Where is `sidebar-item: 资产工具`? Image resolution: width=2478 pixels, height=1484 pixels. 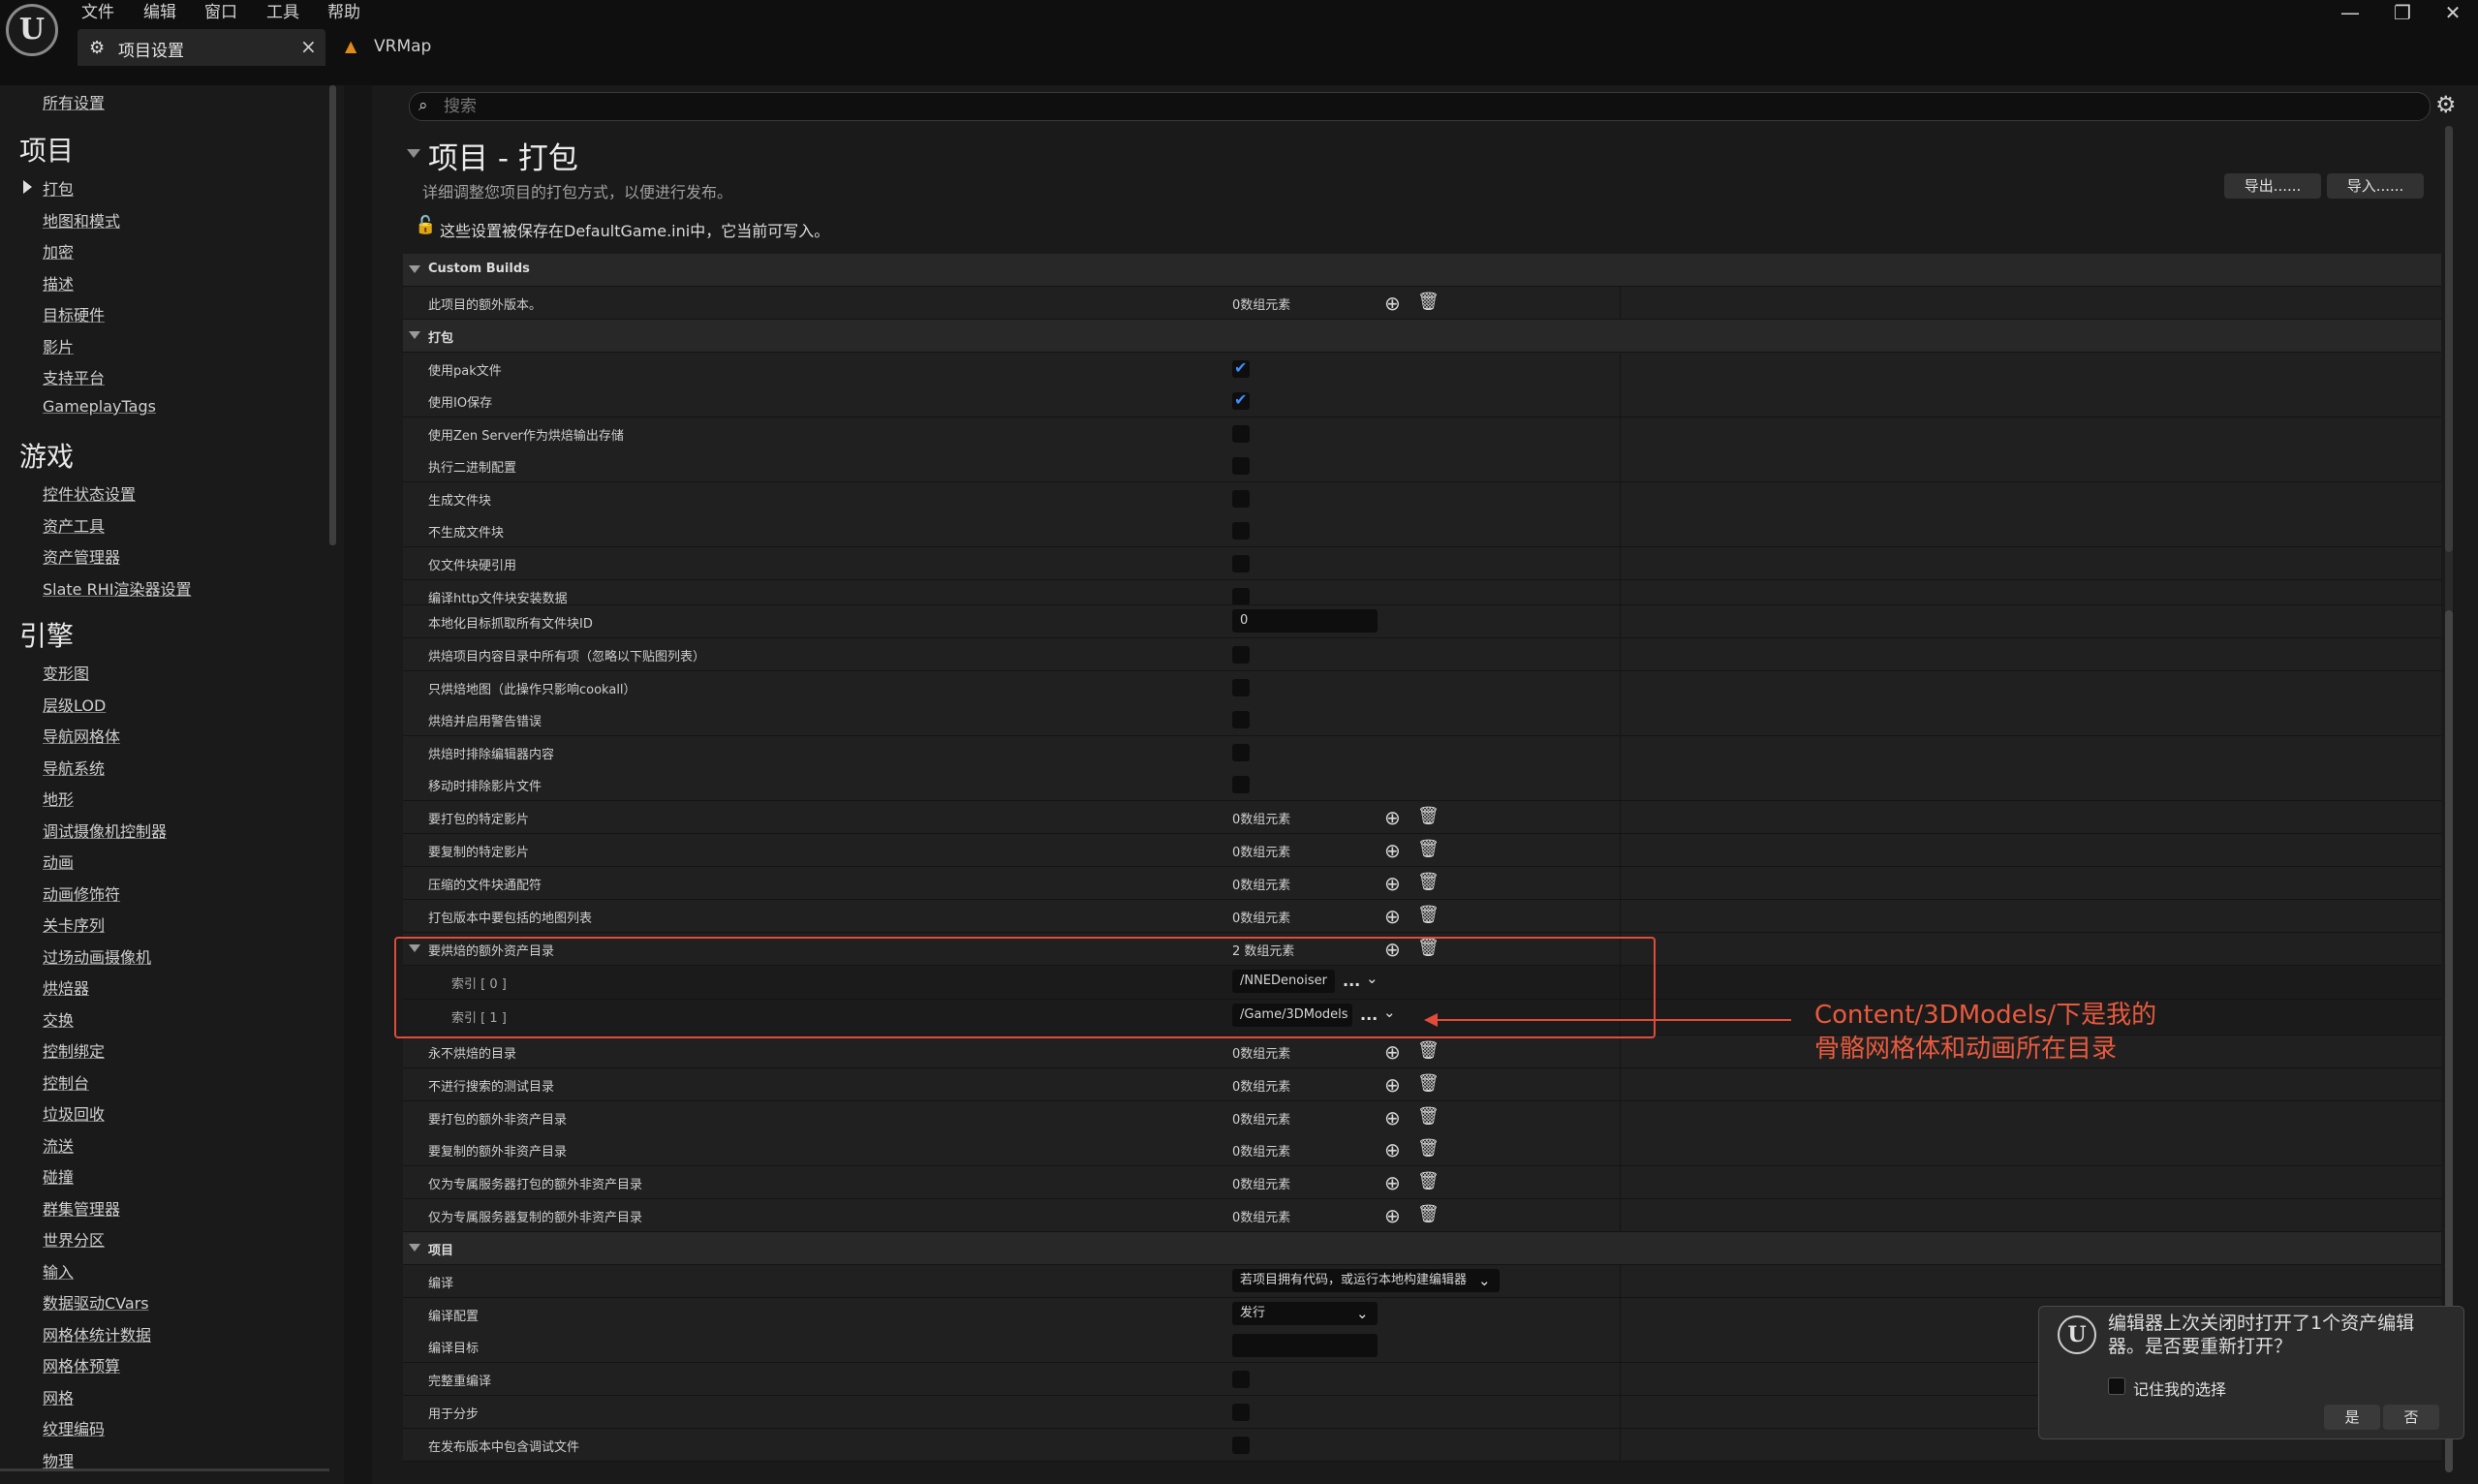
sidebar-item: 资产工具 is located at coordinates (74, 525).